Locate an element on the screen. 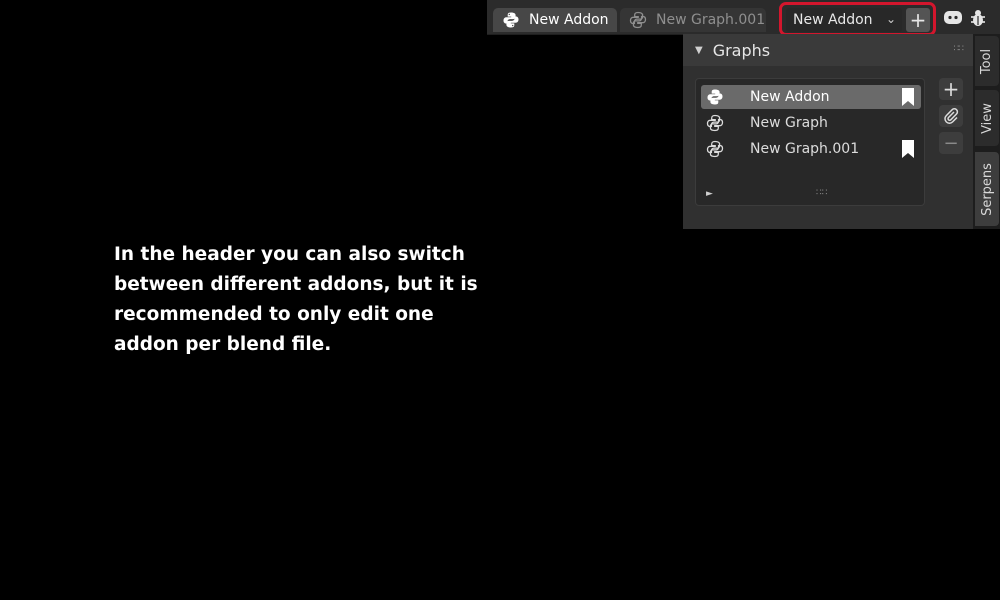 The height and width of the screenshot is (600, 1000). tab-new-addon: New Addon is located at coordinates (555, 20).